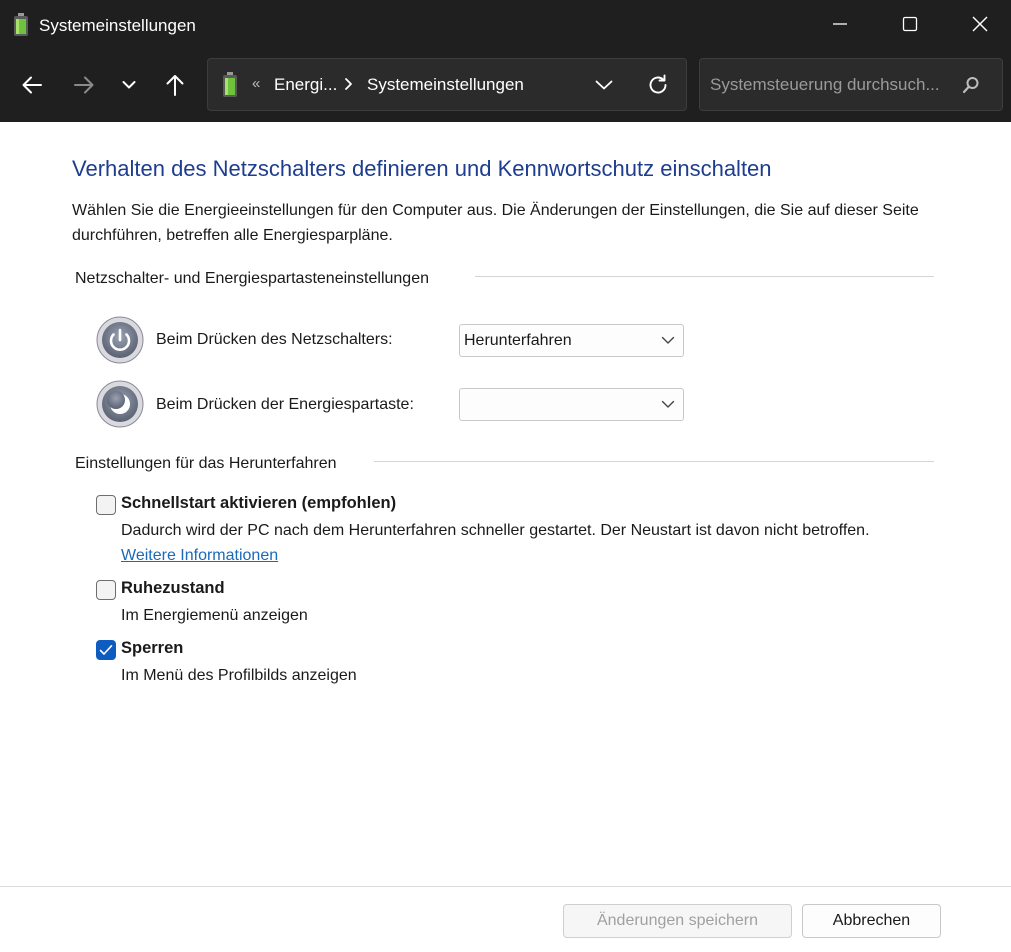  I want to click on hibernate-title: Ruhezustand, so click(173, 588).